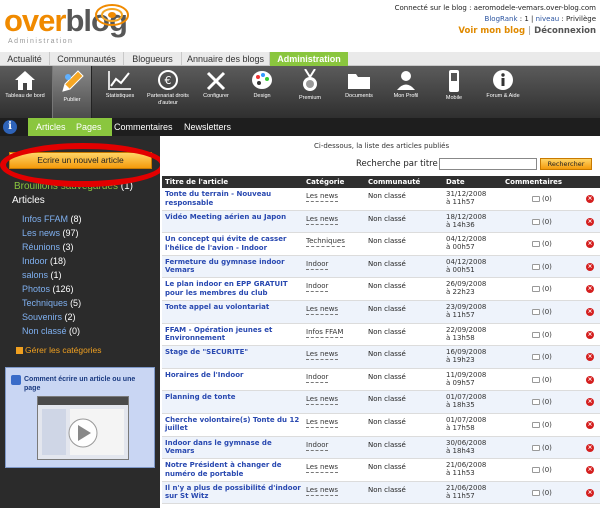 The width and height of the screenshot is (600, 508). What do you see at coordinates (566, 164) in the screenshot?
I see `search-button: Rechercher` at bounding box center [566, 164].